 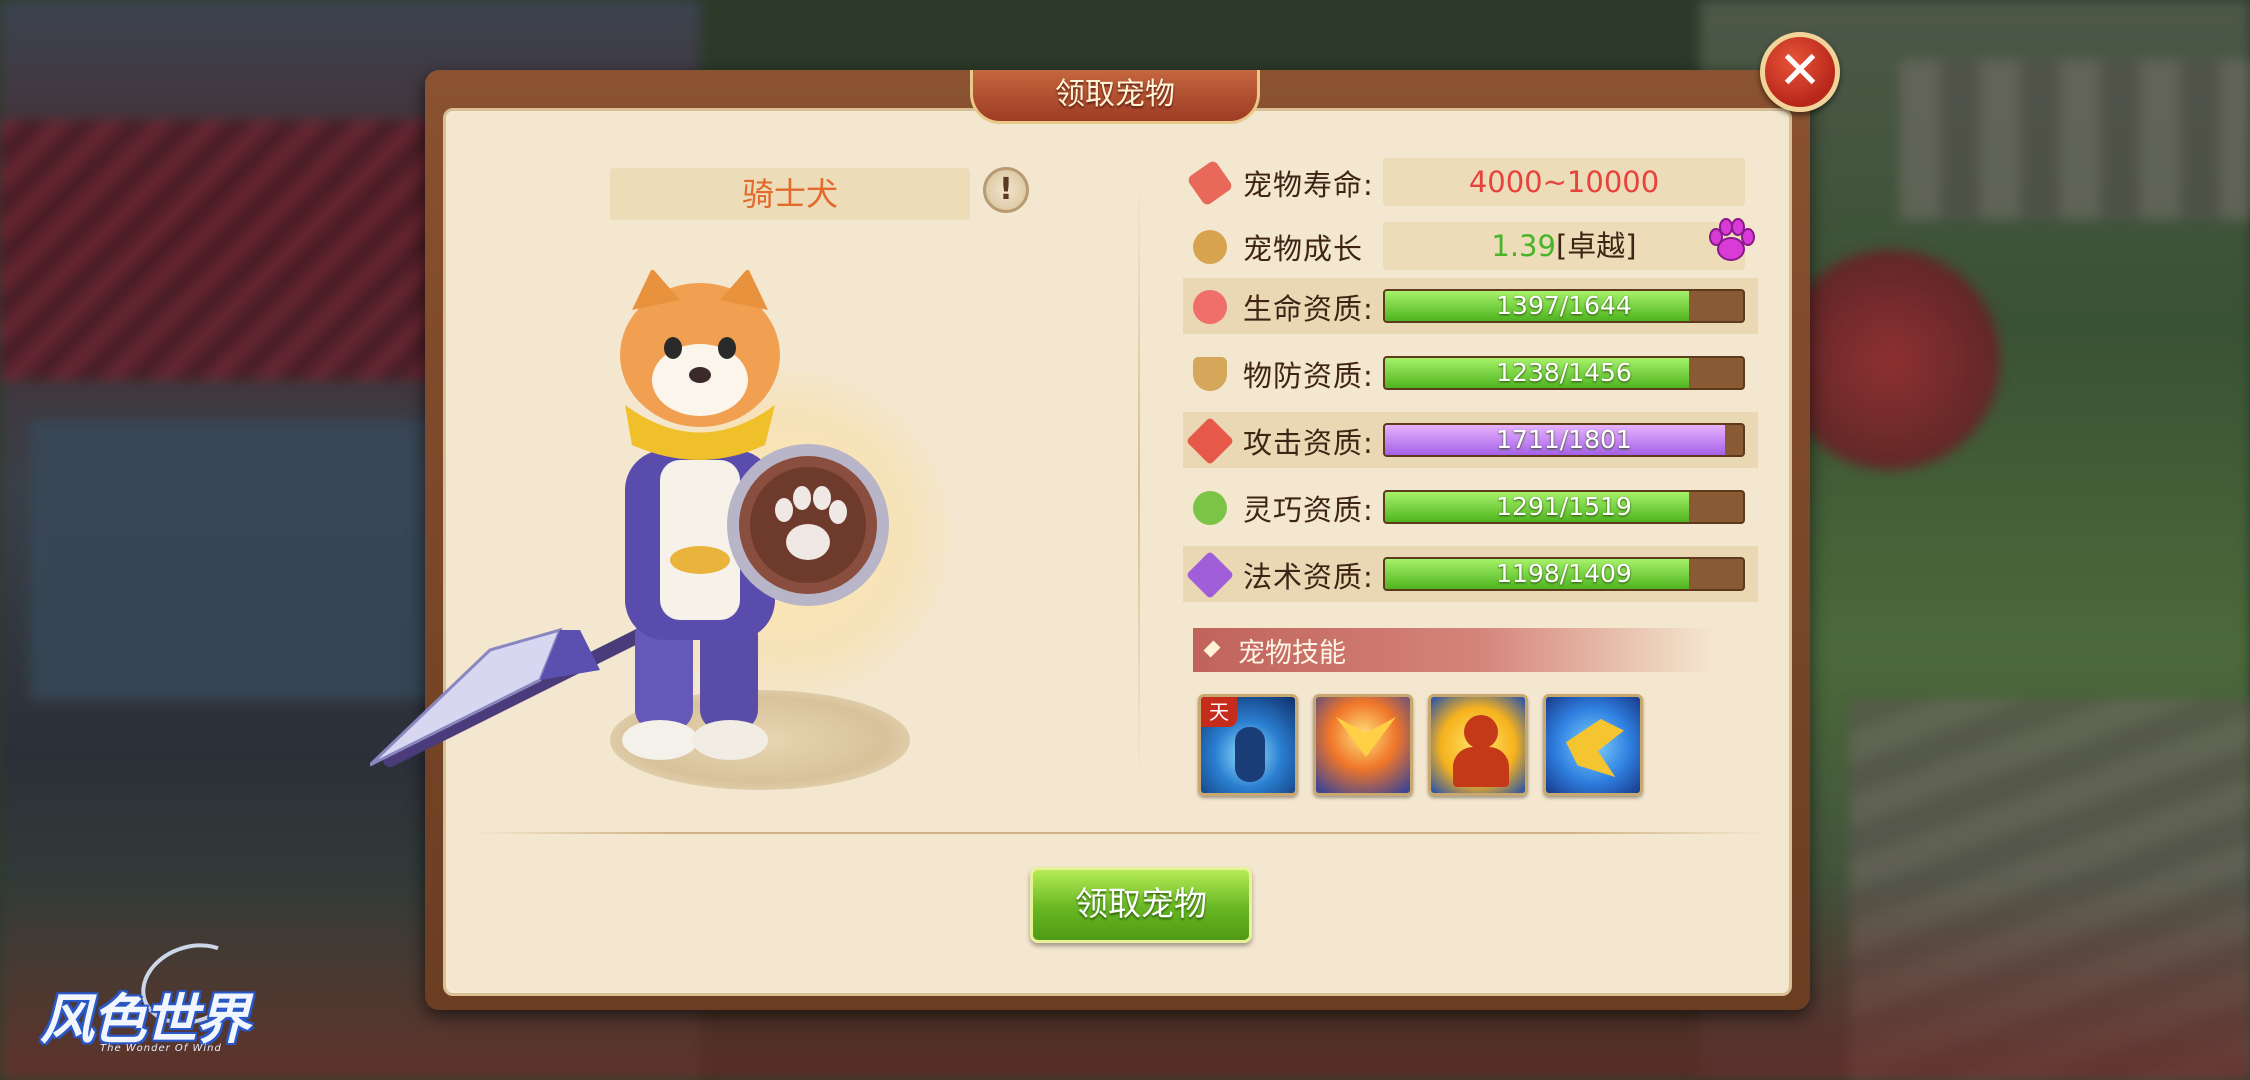 I want to click on stat-row-magic-aptitude: 法术资质: 1198/1409, so click(x=1470, y=574).